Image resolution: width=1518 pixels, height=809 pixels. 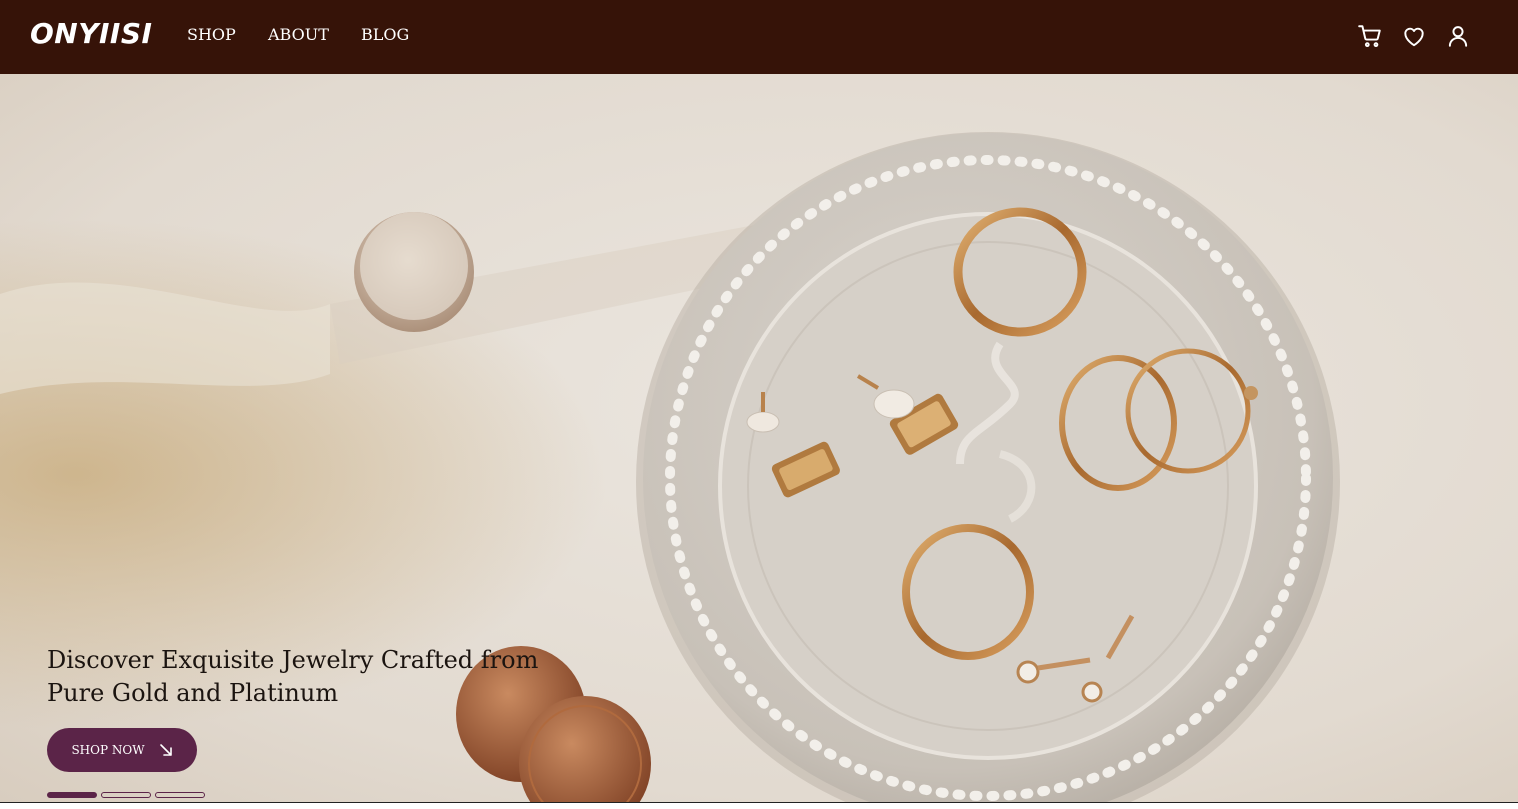 What do you see at coordinates (211, 34) in the screenshot?
I see `nav-shop: SHOP` at bounding box center [211, 34].